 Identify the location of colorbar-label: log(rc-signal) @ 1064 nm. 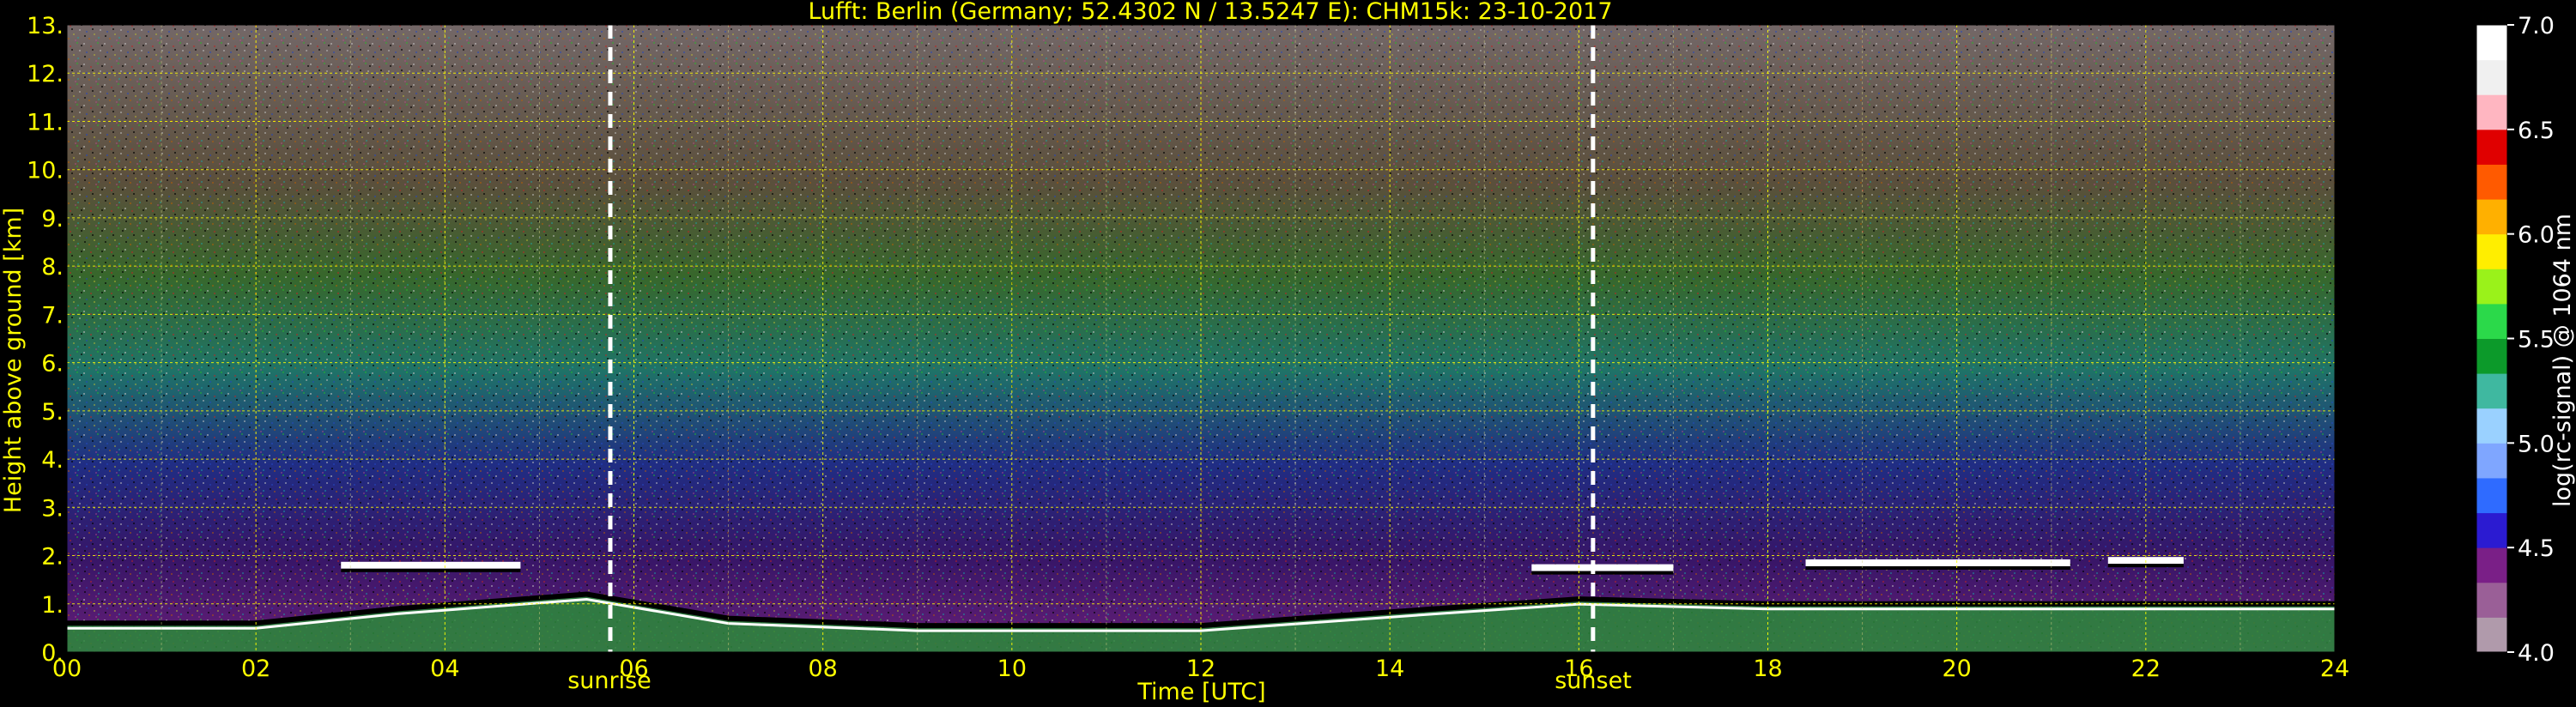
(2562, 361).